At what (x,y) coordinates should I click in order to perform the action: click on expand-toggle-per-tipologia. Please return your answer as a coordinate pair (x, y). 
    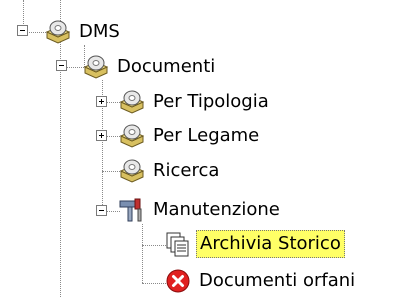
    Looking at the image, I should click on (101, 101).